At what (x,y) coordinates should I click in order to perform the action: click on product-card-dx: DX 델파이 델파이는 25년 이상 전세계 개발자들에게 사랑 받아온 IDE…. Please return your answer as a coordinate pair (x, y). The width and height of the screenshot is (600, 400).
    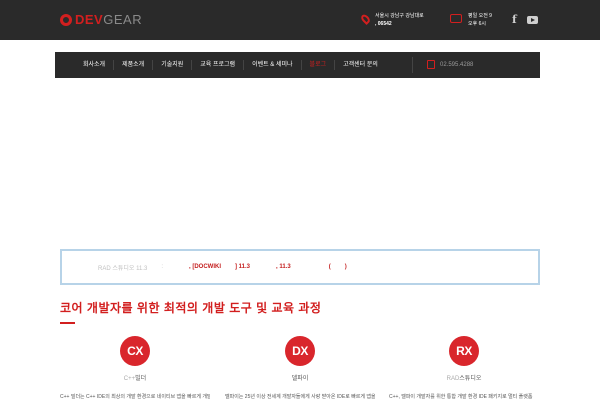
    Looking at the image, I should click on (300, 368).